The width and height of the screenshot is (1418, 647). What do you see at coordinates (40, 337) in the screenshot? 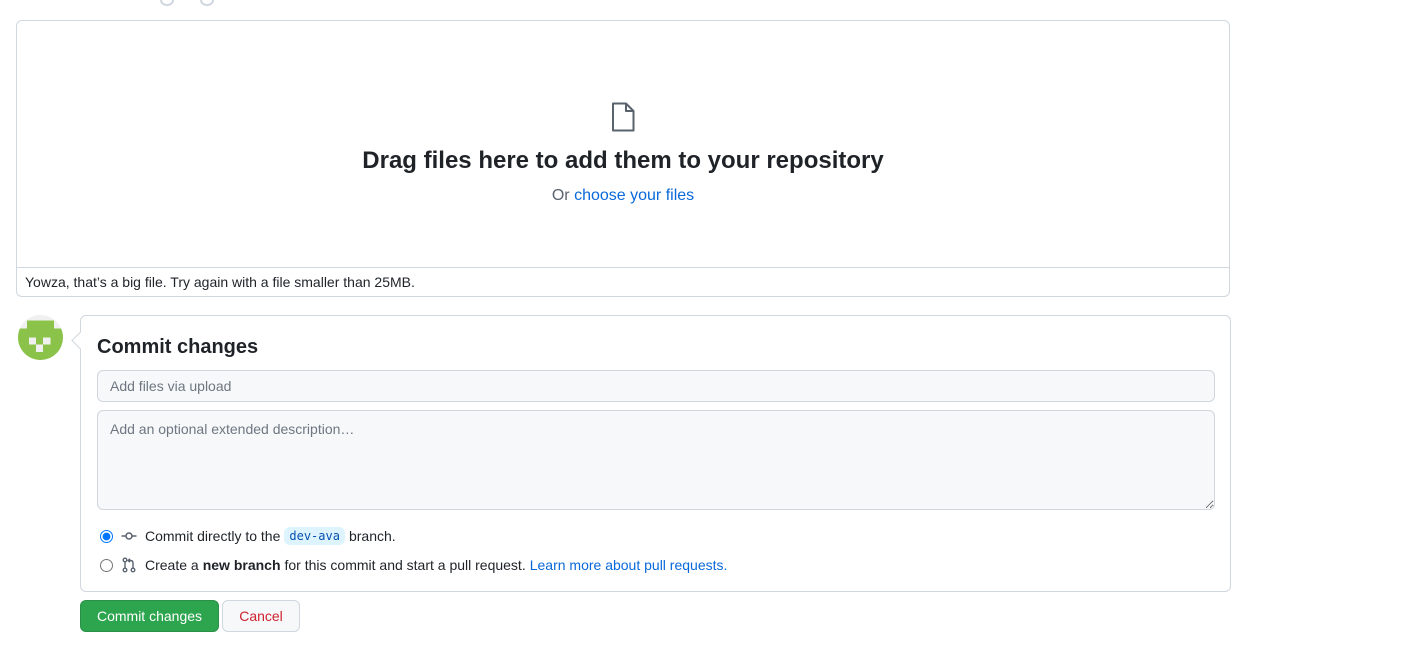
I see `avatar` at bounding box center [40, 337].